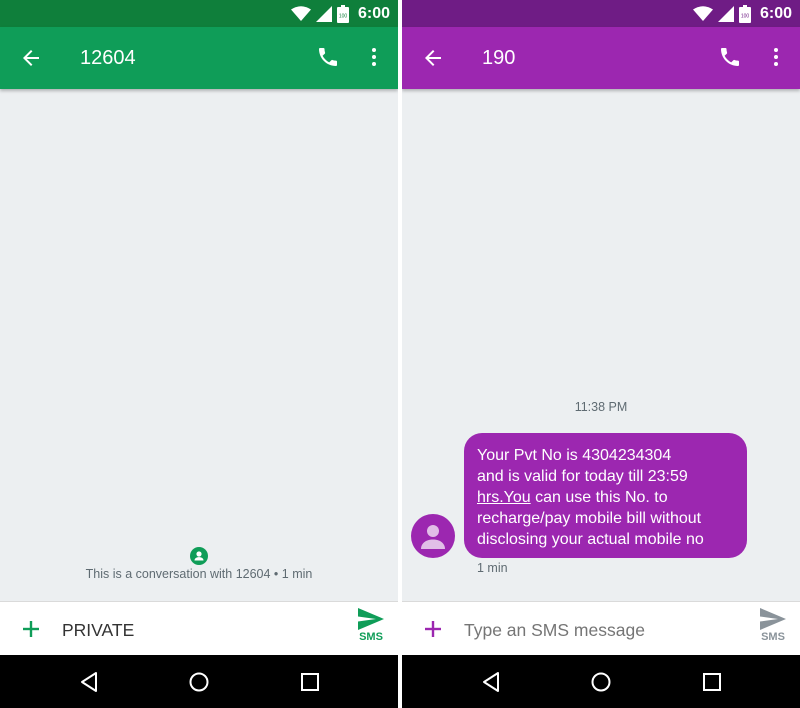 The image size is (800, 708). I want to click on message-line: recharge/pay mobile bill without, so click(589, 518).